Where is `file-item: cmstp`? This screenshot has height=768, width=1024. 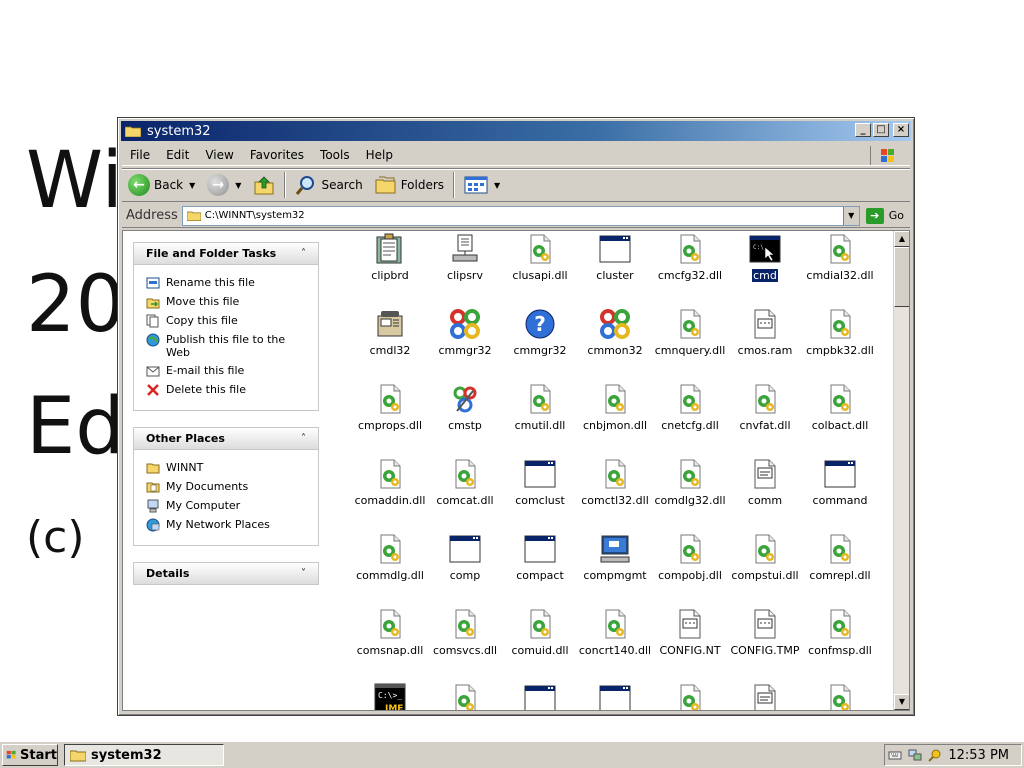 file-item: cmstp is located at coordinates (465, 407).